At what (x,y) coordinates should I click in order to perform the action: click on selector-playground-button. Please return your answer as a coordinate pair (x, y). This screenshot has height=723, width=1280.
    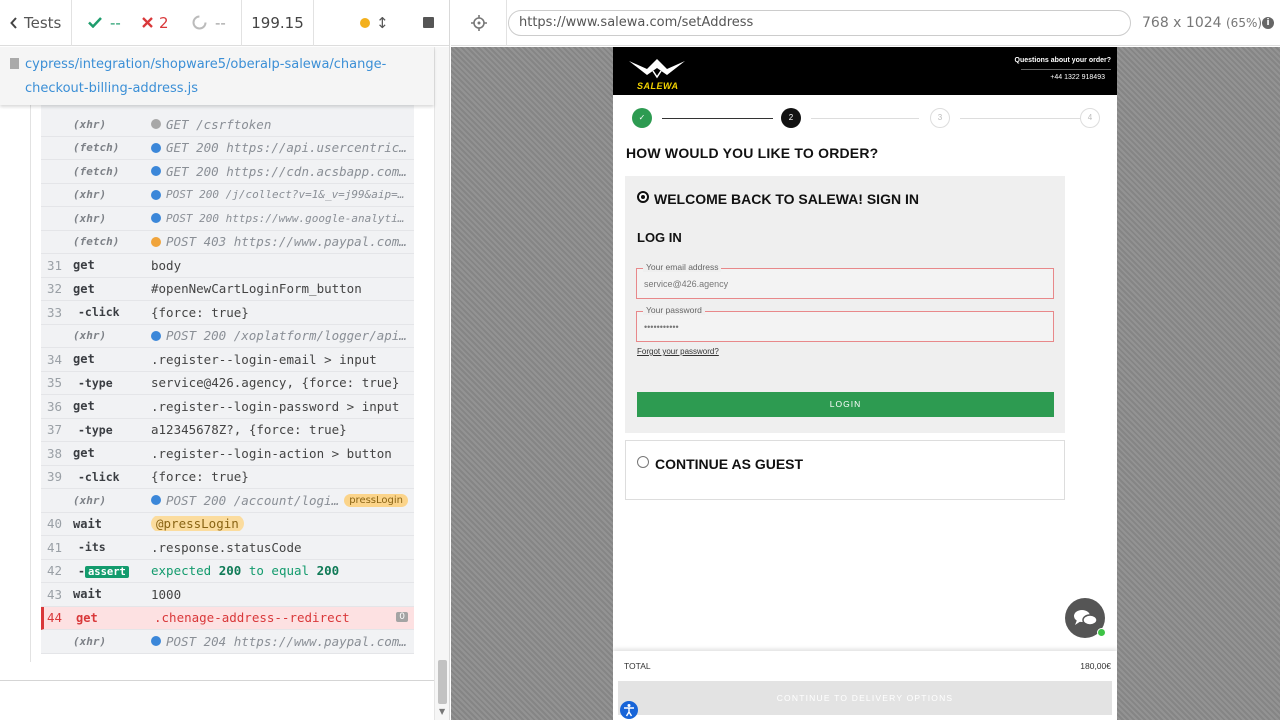
    Looking at the image, I should click on (479, 23).